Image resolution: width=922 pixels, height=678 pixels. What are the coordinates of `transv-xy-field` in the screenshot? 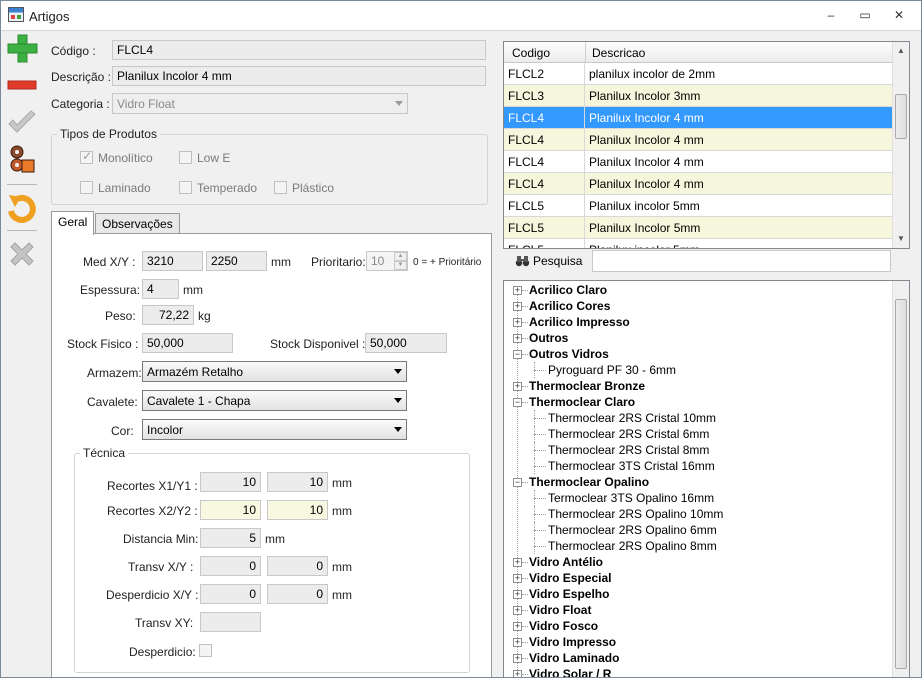 It's located at (230, 622).